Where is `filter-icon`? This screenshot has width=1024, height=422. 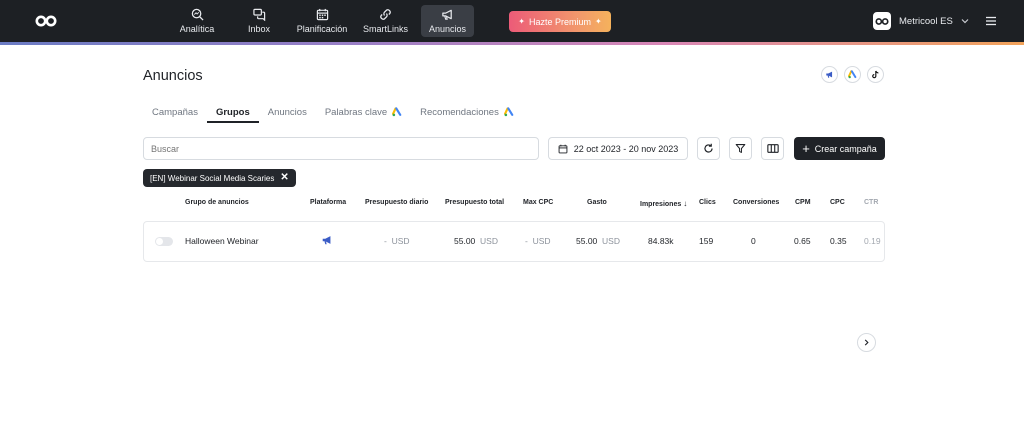 filter-icon is located at coordinates (740, 148).